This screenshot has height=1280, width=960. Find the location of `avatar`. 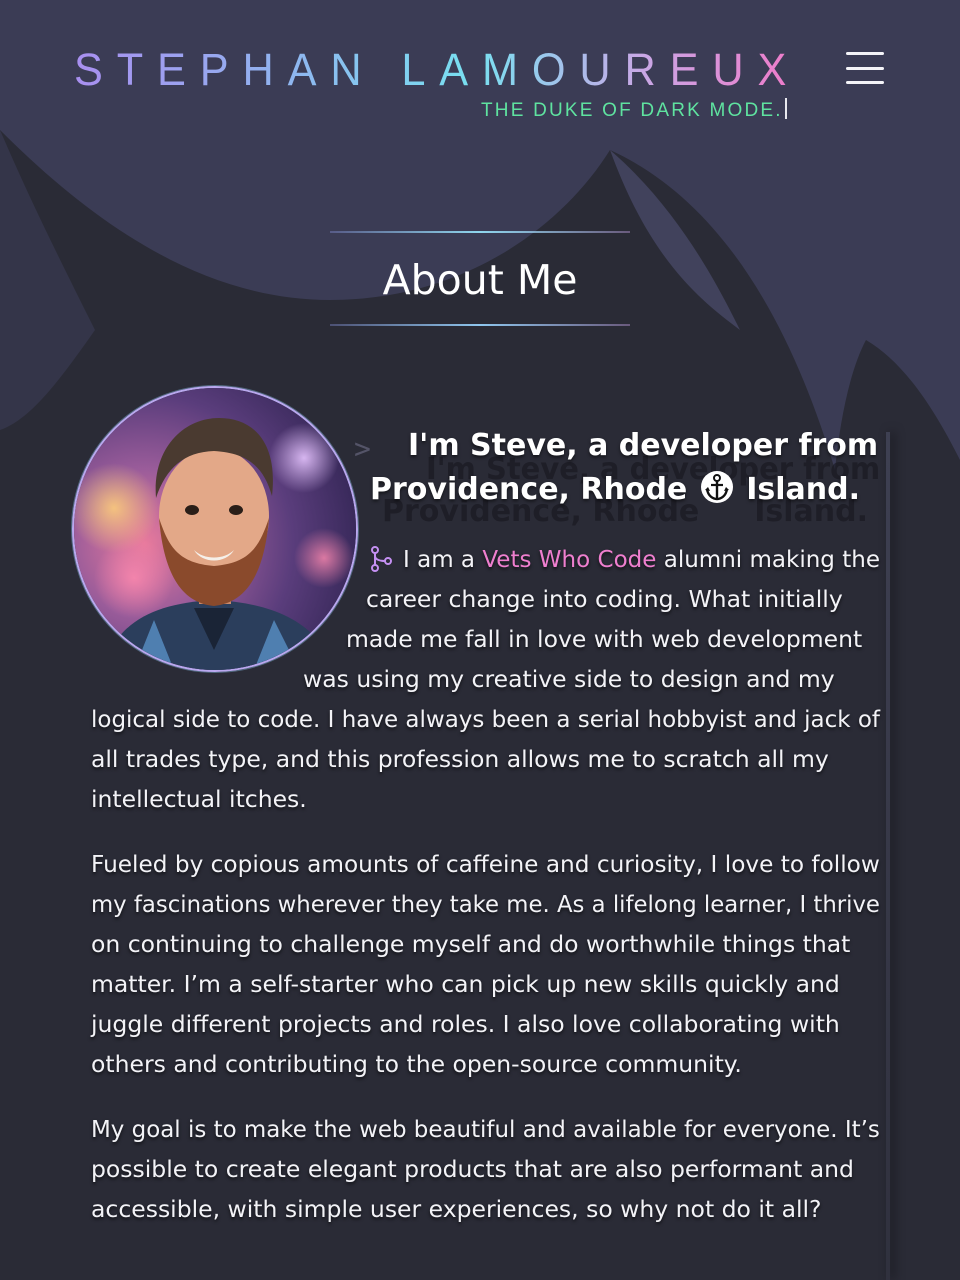

avatar is located at coordinates (215, 529).